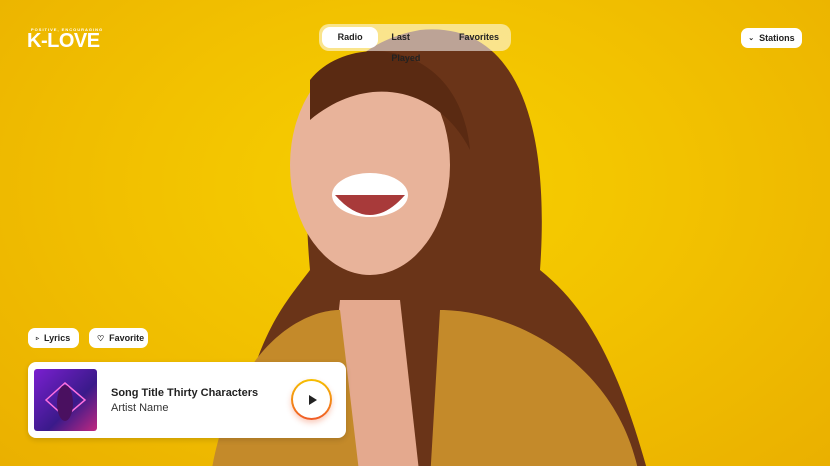 The image size is (830, 466). I want to click on k-love-logo: POSITIVE, ENCOURAGING K-LOVE, so click(65, 39).